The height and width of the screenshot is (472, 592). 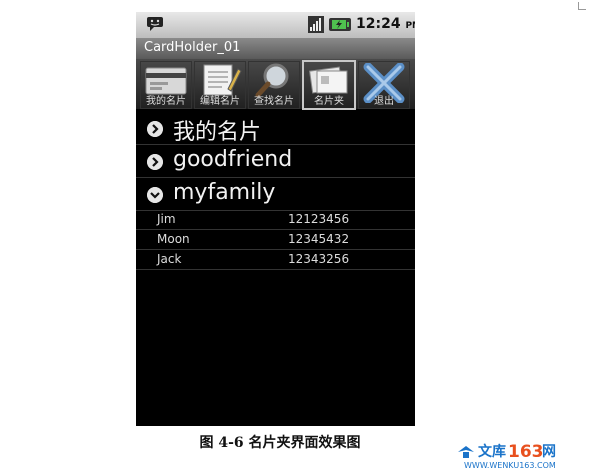 I want to click on svg-text: WWW.WENKU163.COM, so click(x=510, y=465).